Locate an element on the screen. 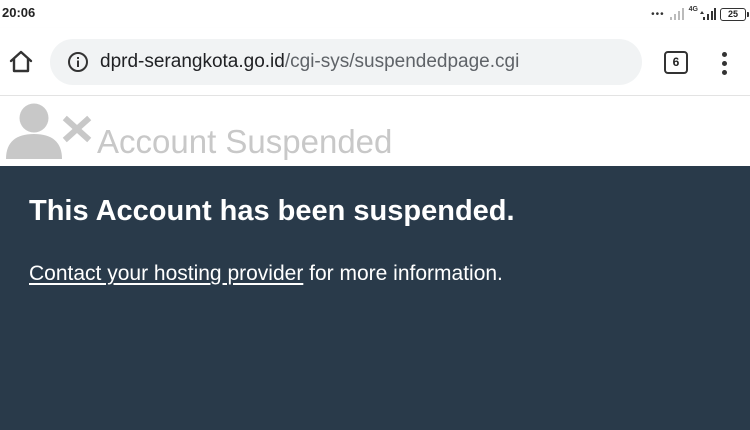  suspended-title: This Account has been suspended. is located at coordinates (272, 211).